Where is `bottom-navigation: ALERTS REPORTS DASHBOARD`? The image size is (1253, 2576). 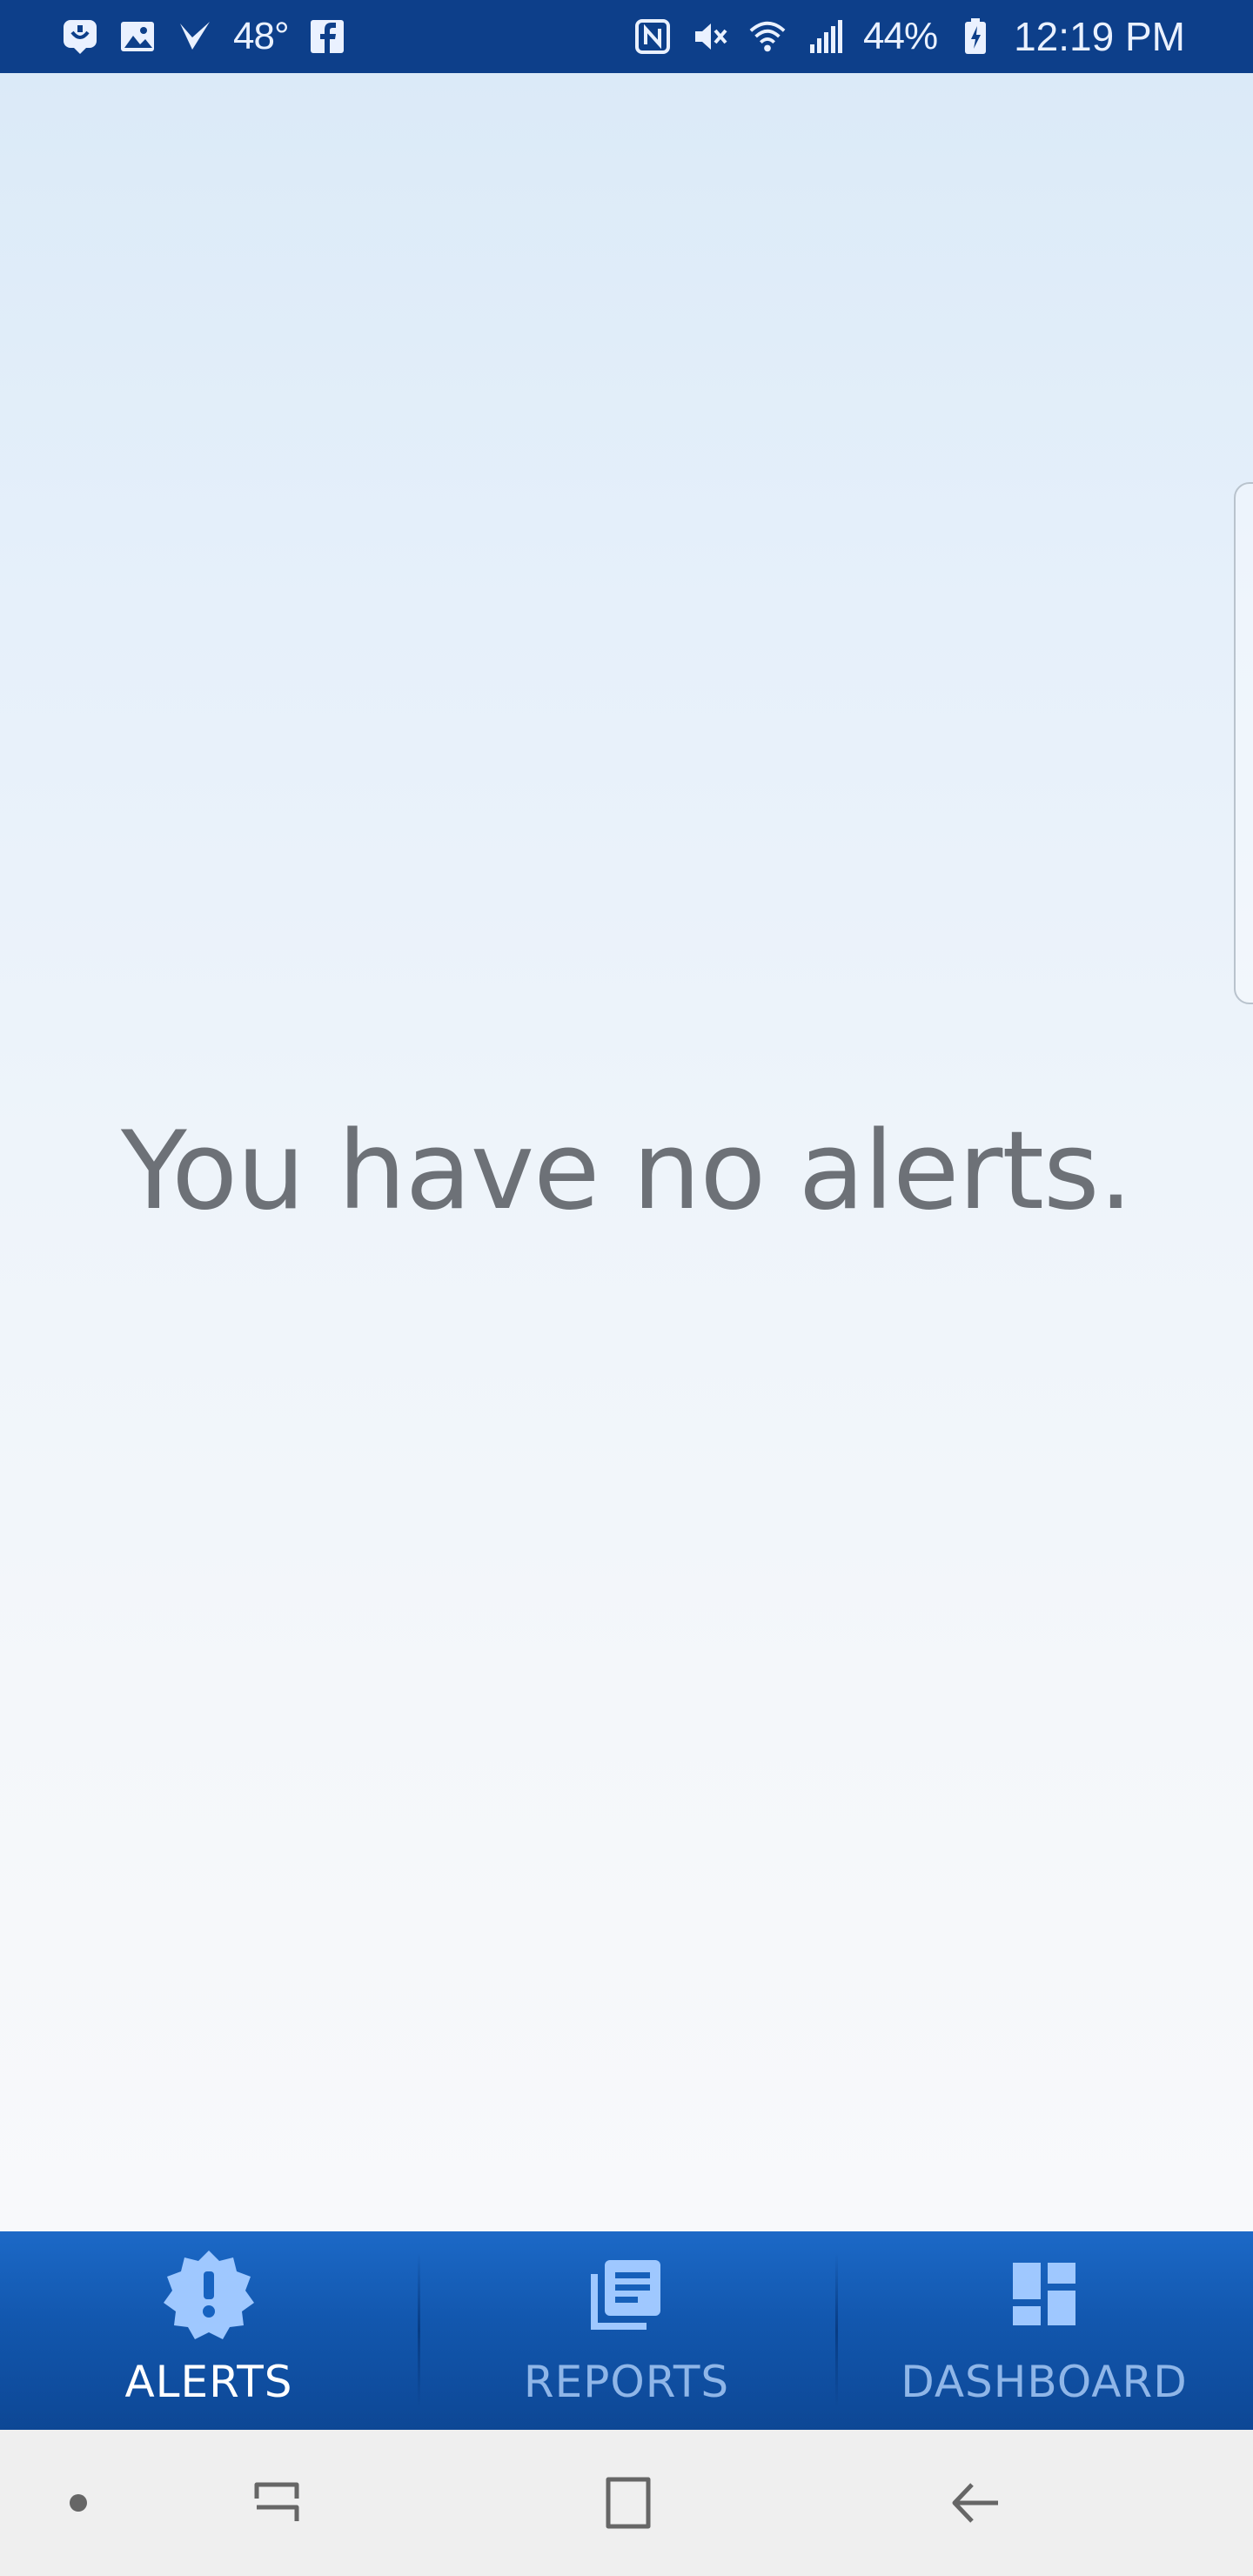
bottom-navigation: ALERTS REPORTS DASHBOARD is located at coordinates (626, 2331).